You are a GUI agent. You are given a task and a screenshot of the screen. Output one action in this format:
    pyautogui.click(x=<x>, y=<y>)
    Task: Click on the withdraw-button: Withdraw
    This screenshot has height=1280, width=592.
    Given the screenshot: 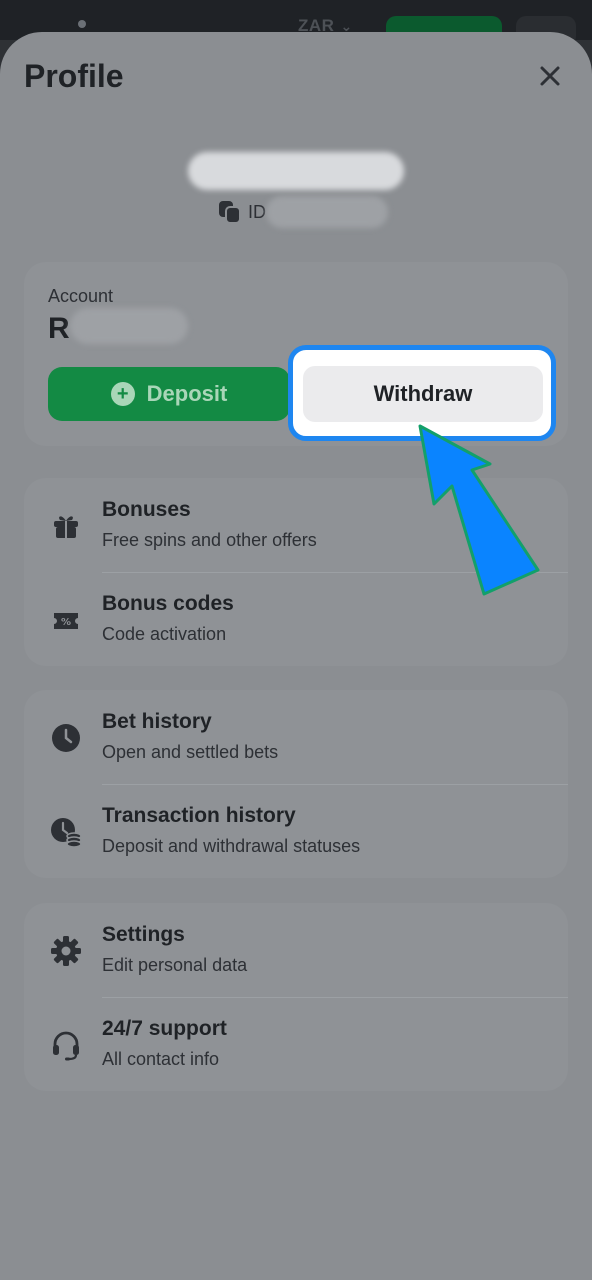 What is the action you would take?
    pyautogui.click(x=423, y=394)
    